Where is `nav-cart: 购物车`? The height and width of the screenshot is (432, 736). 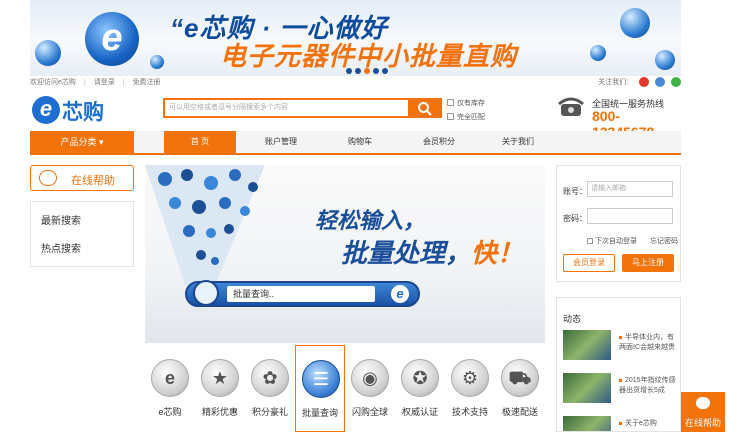 nav-cart: 购物车 is located at coordinates (360, 142).